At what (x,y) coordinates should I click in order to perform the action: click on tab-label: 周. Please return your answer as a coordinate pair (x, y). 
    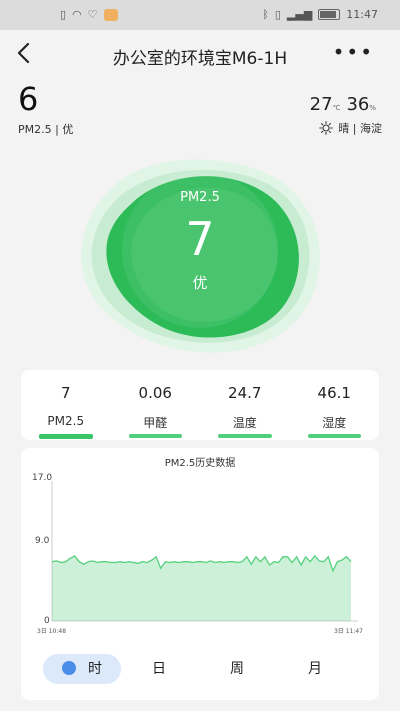
    Looking at the image, I should click on (237, 669).